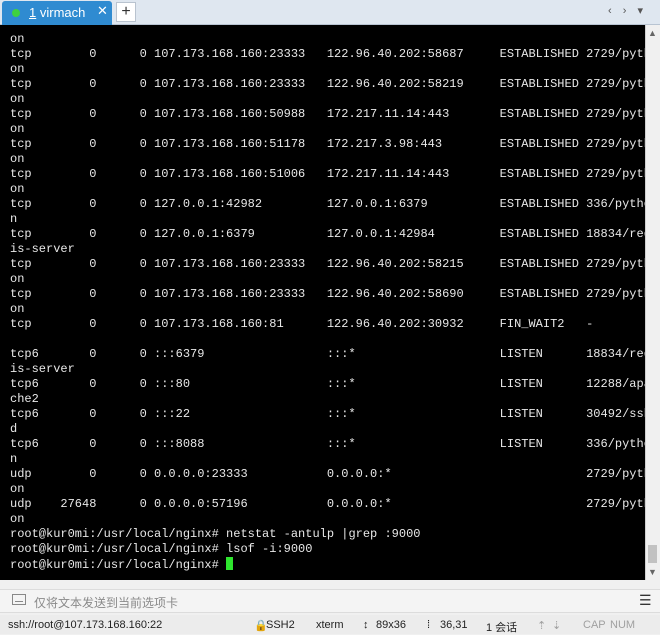  I want to click on scroll-up-icon: ▲, so click(652, 33).